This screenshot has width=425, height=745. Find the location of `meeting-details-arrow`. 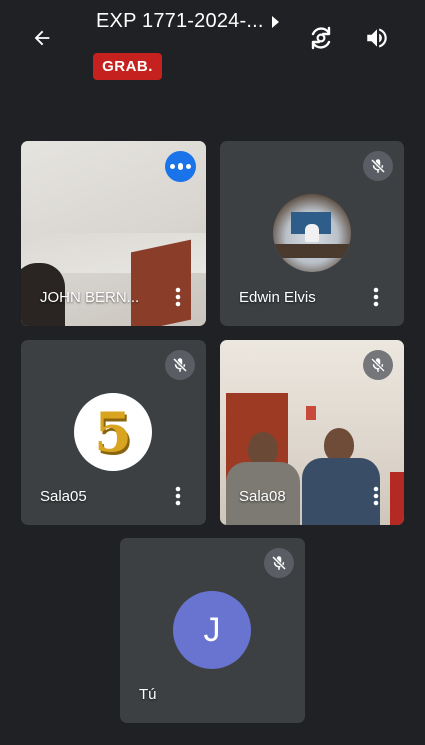

meeting-details-arrow is located at coordinates (275, 22).